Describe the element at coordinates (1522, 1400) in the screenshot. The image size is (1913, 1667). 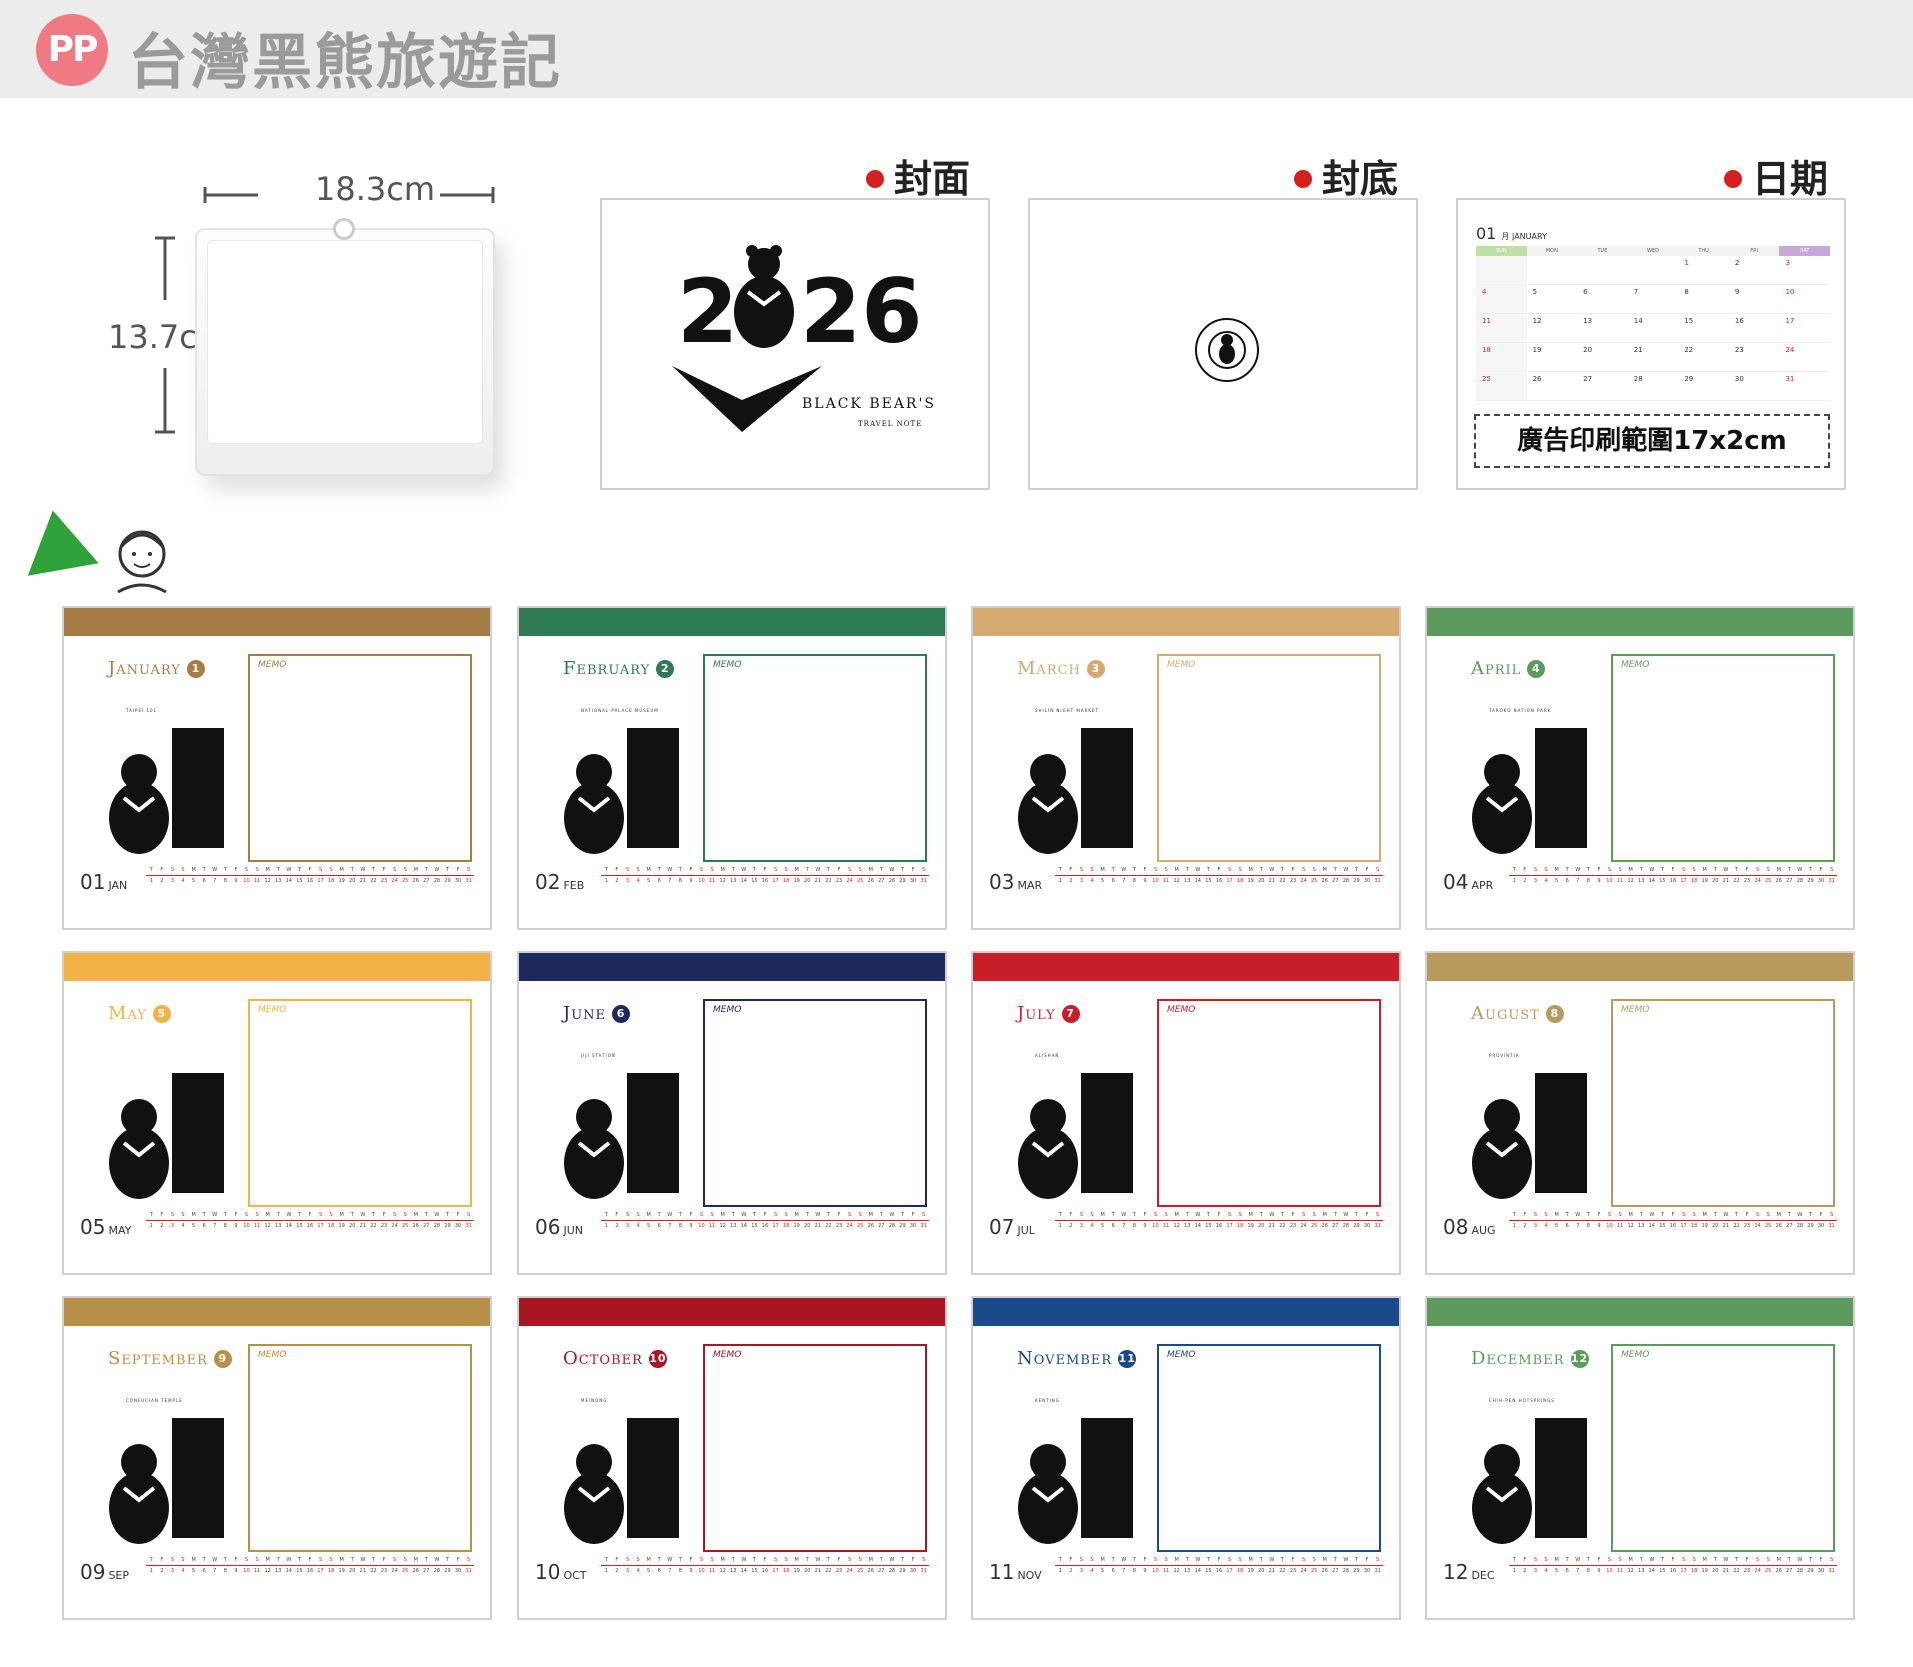
I see `landmark-caption: CHIH-PEN HOTSPRINGS` at that location.